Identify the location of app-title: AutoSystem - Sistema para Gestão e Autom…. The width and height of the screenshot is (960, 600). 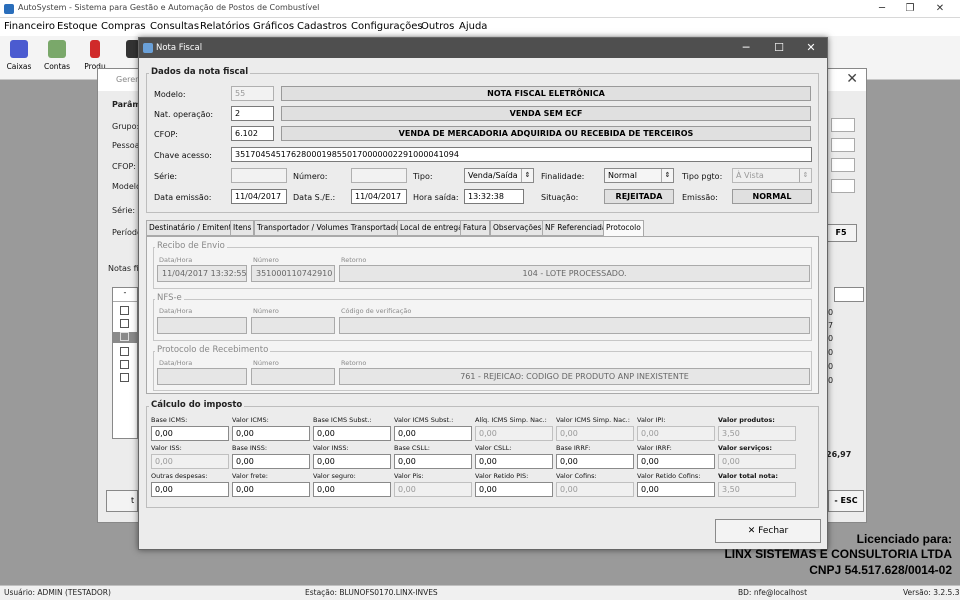
(169, 7).